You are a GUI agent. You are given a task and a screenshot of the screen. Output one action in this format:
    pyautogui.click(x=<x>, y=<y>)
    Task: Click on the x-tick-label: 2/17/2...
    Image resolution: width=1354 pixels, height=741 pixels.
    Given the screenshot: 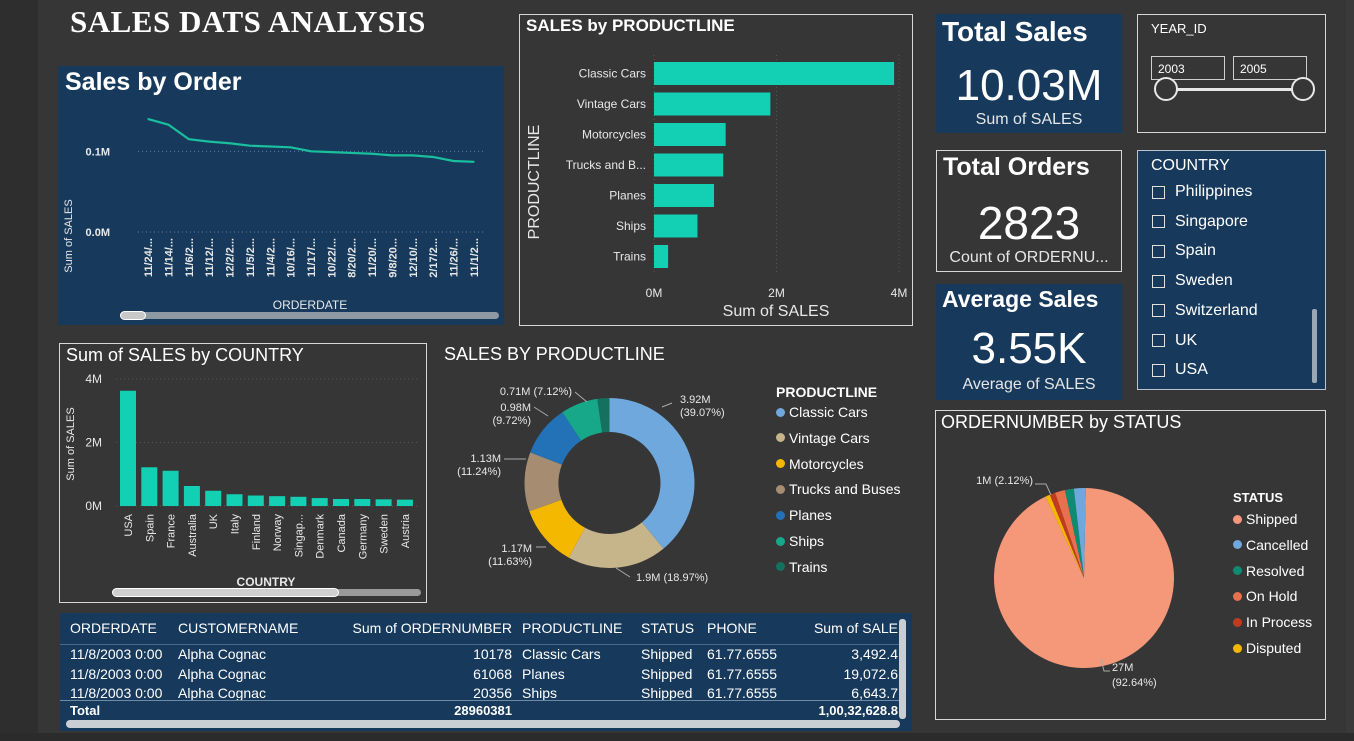 What is the action you would take?
    pyautogui.click(x=434, y=258)
    